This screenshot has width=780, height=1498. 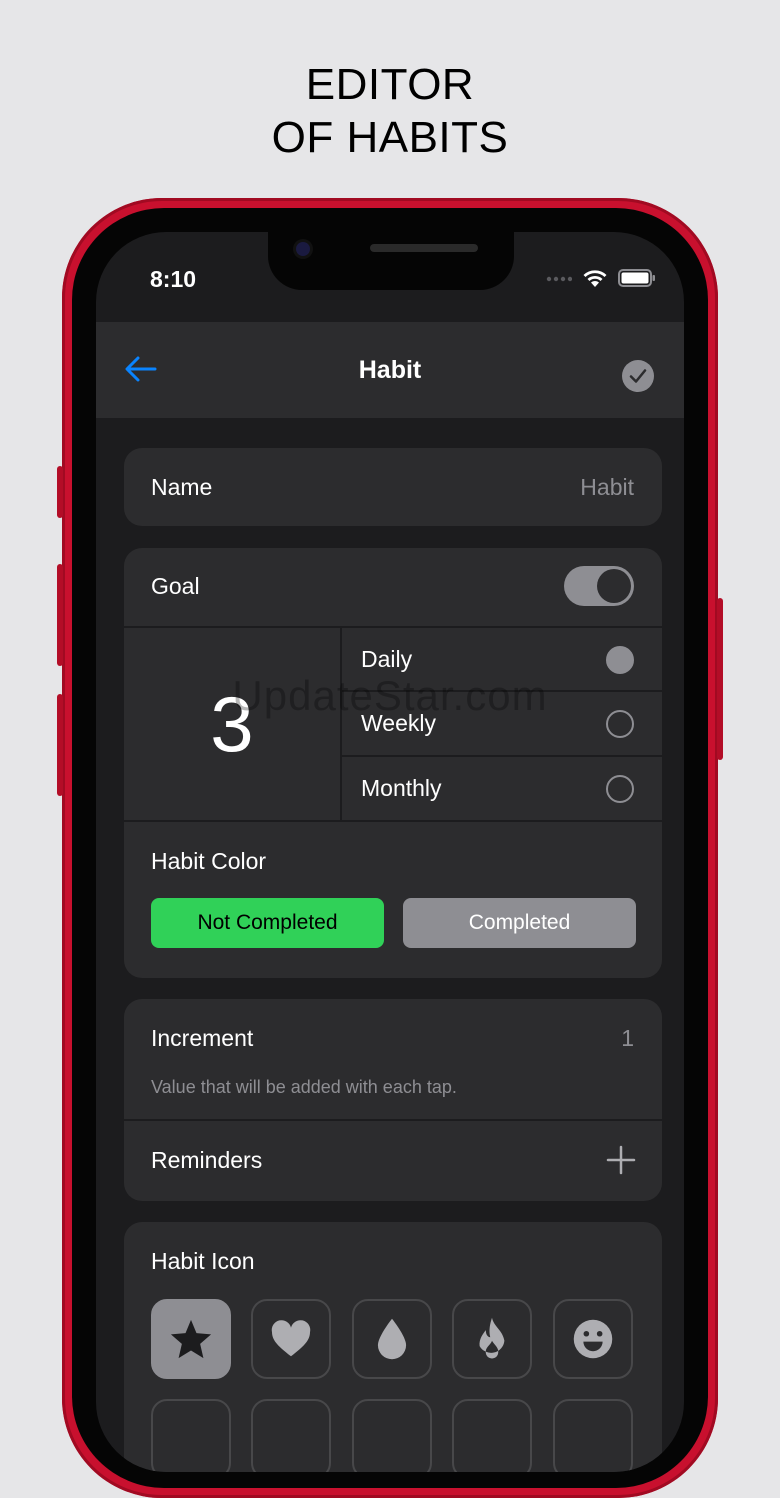 What do you see at coordinates (502, 724) in the screenshot?
I see `period-weekly: Weekly` at bounding box center [502, 724].